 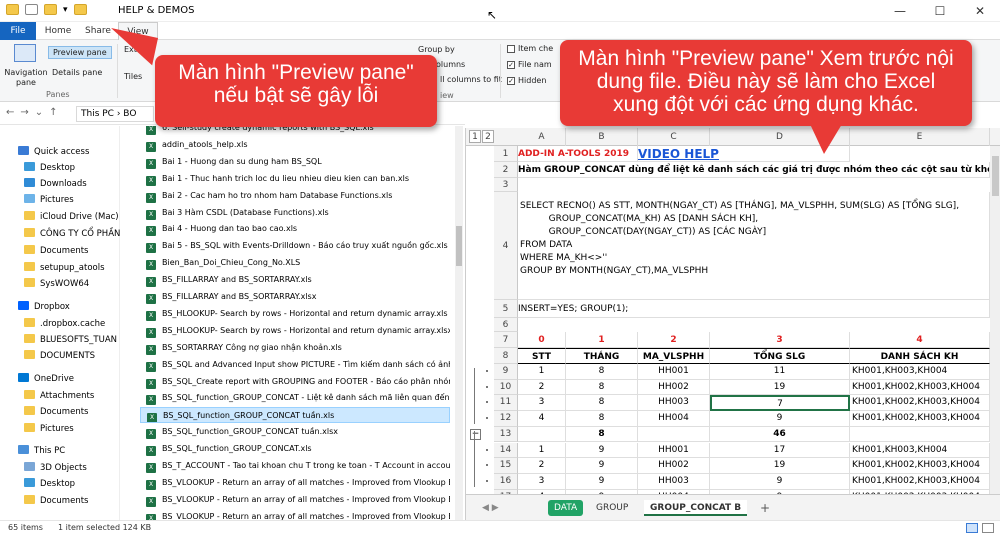 What do you see at coordinates (129, 114) in the screenshot?
I see `address-path: BO` at bounding box center [129, 114].